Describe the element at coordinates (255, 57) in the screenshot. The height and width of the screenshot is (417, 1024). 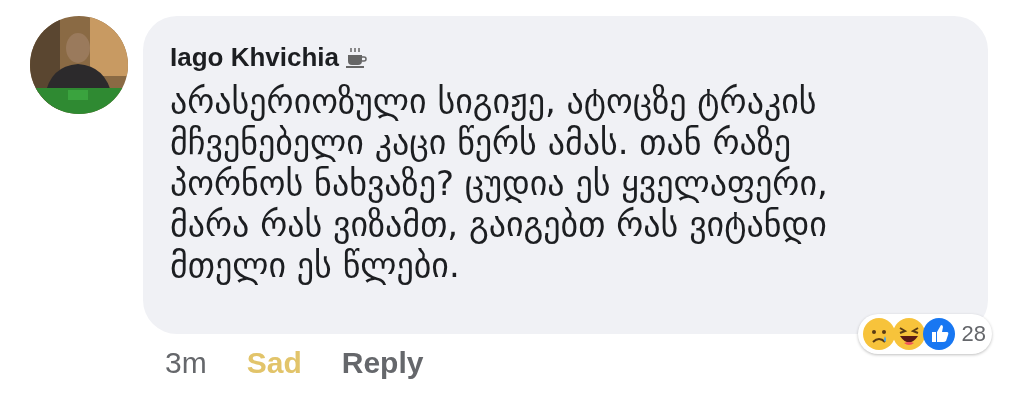
I see `author-name: Iago Khvichia` at that location.